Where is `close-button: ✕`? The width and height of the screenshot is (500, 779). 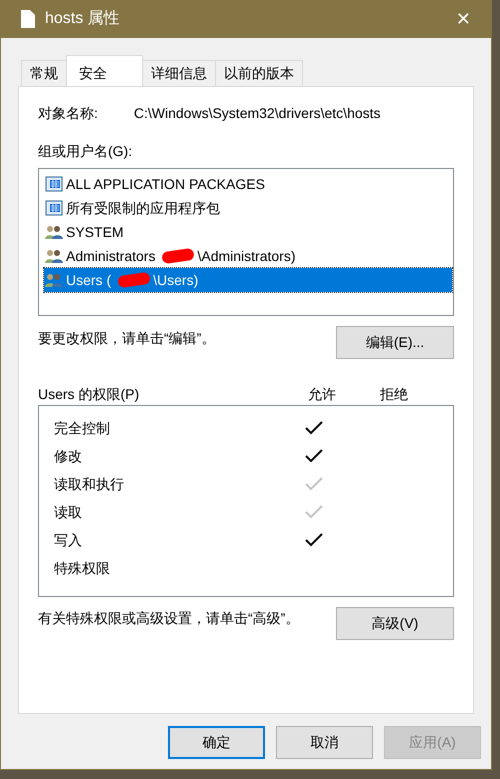 close-button: ✕ is located at coordinates (463, 19).